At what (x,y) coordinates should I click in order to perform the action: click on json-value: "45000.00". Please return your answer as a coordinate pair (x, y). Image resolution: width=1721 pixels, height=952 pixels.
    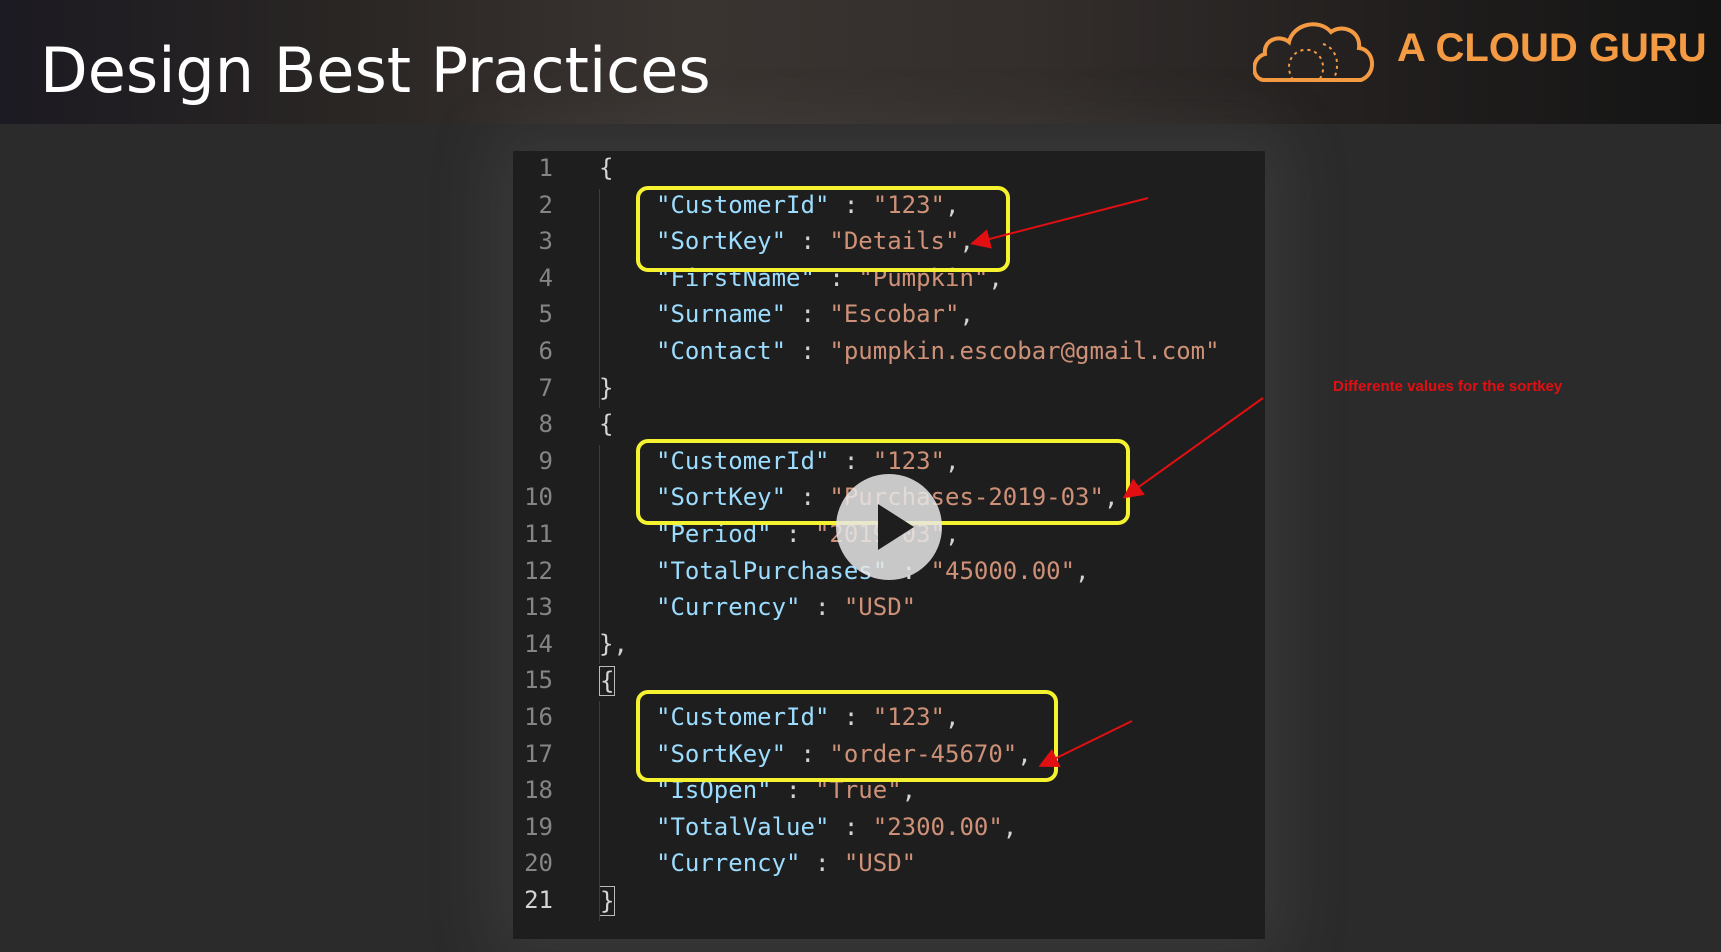
    Looking at the image, I should click on (1003, 570).